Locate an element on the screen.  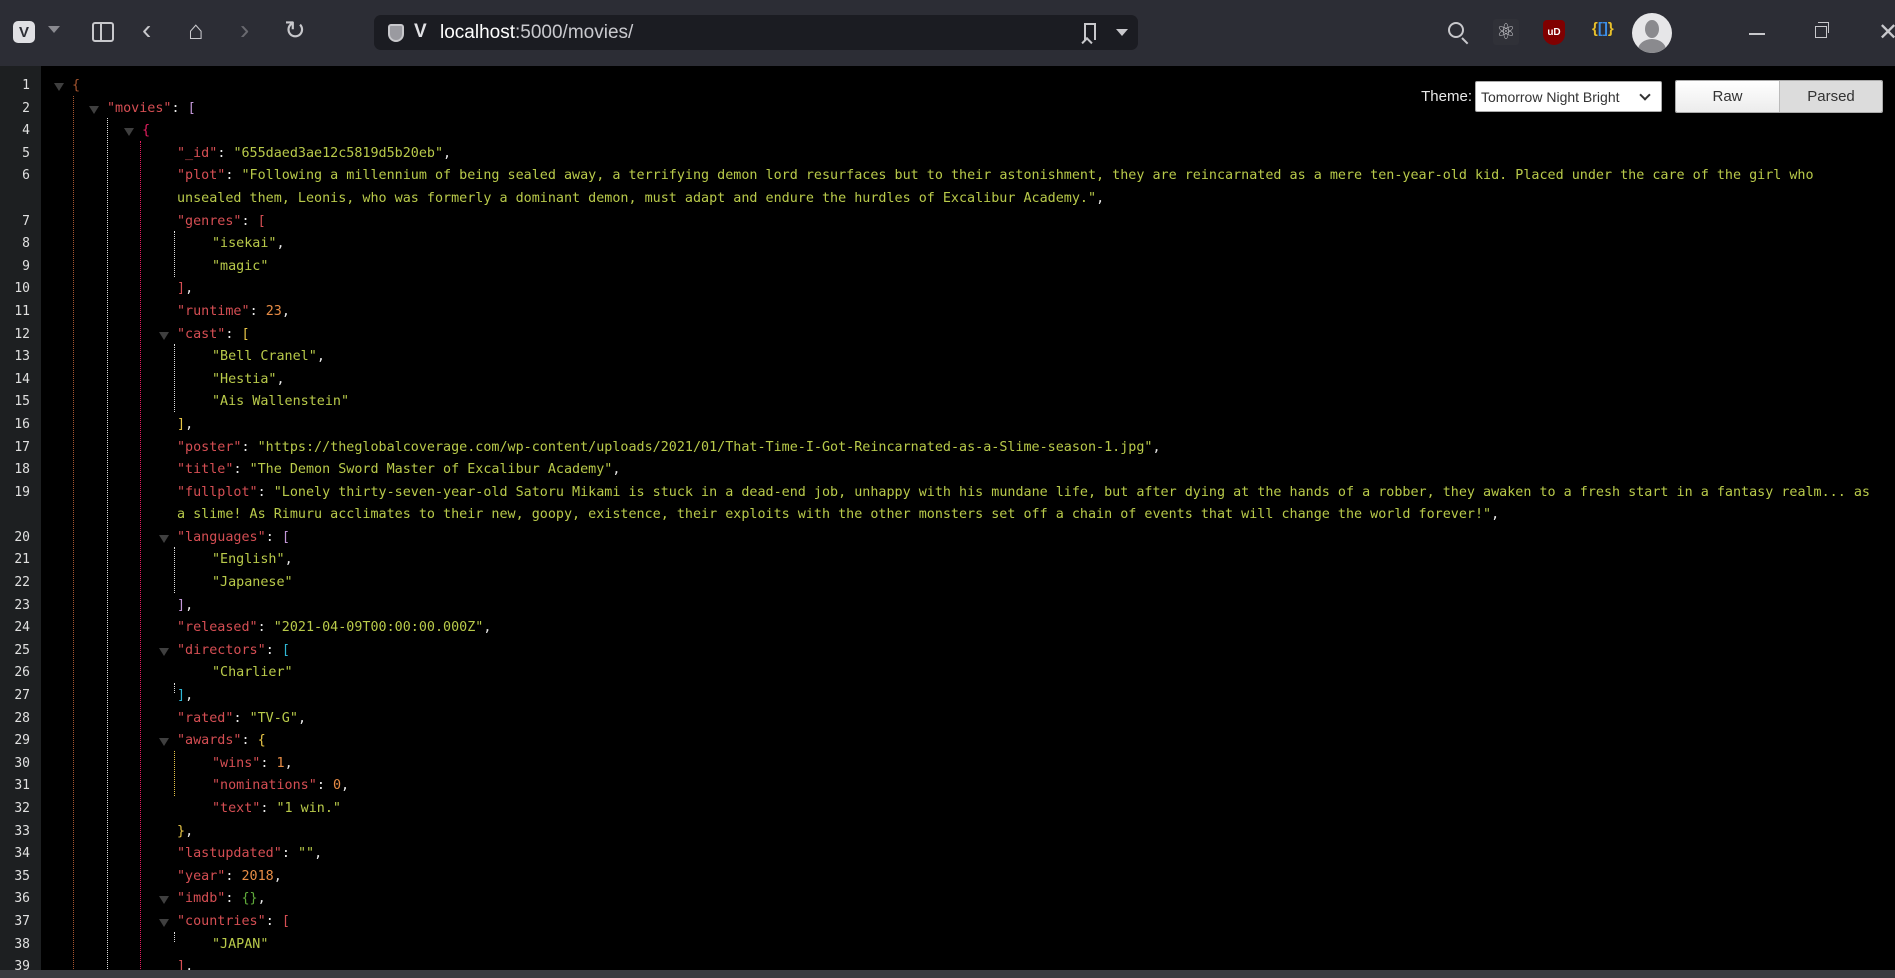
code-text: "Japanese" is located at coordinates (1048, 583).